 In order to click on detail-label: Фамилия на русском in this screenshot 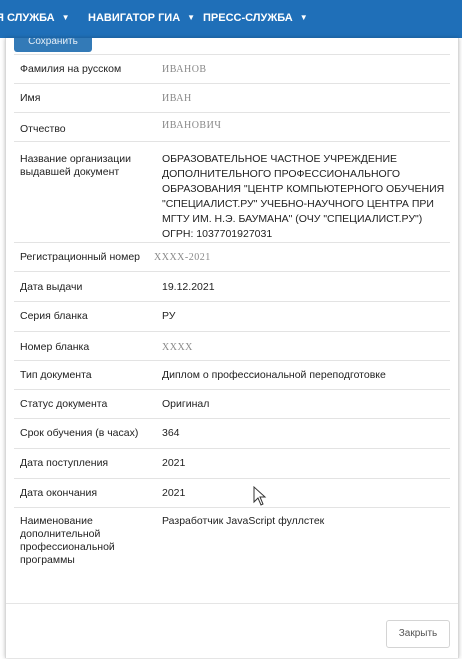, I will do `click(71, 69)`.